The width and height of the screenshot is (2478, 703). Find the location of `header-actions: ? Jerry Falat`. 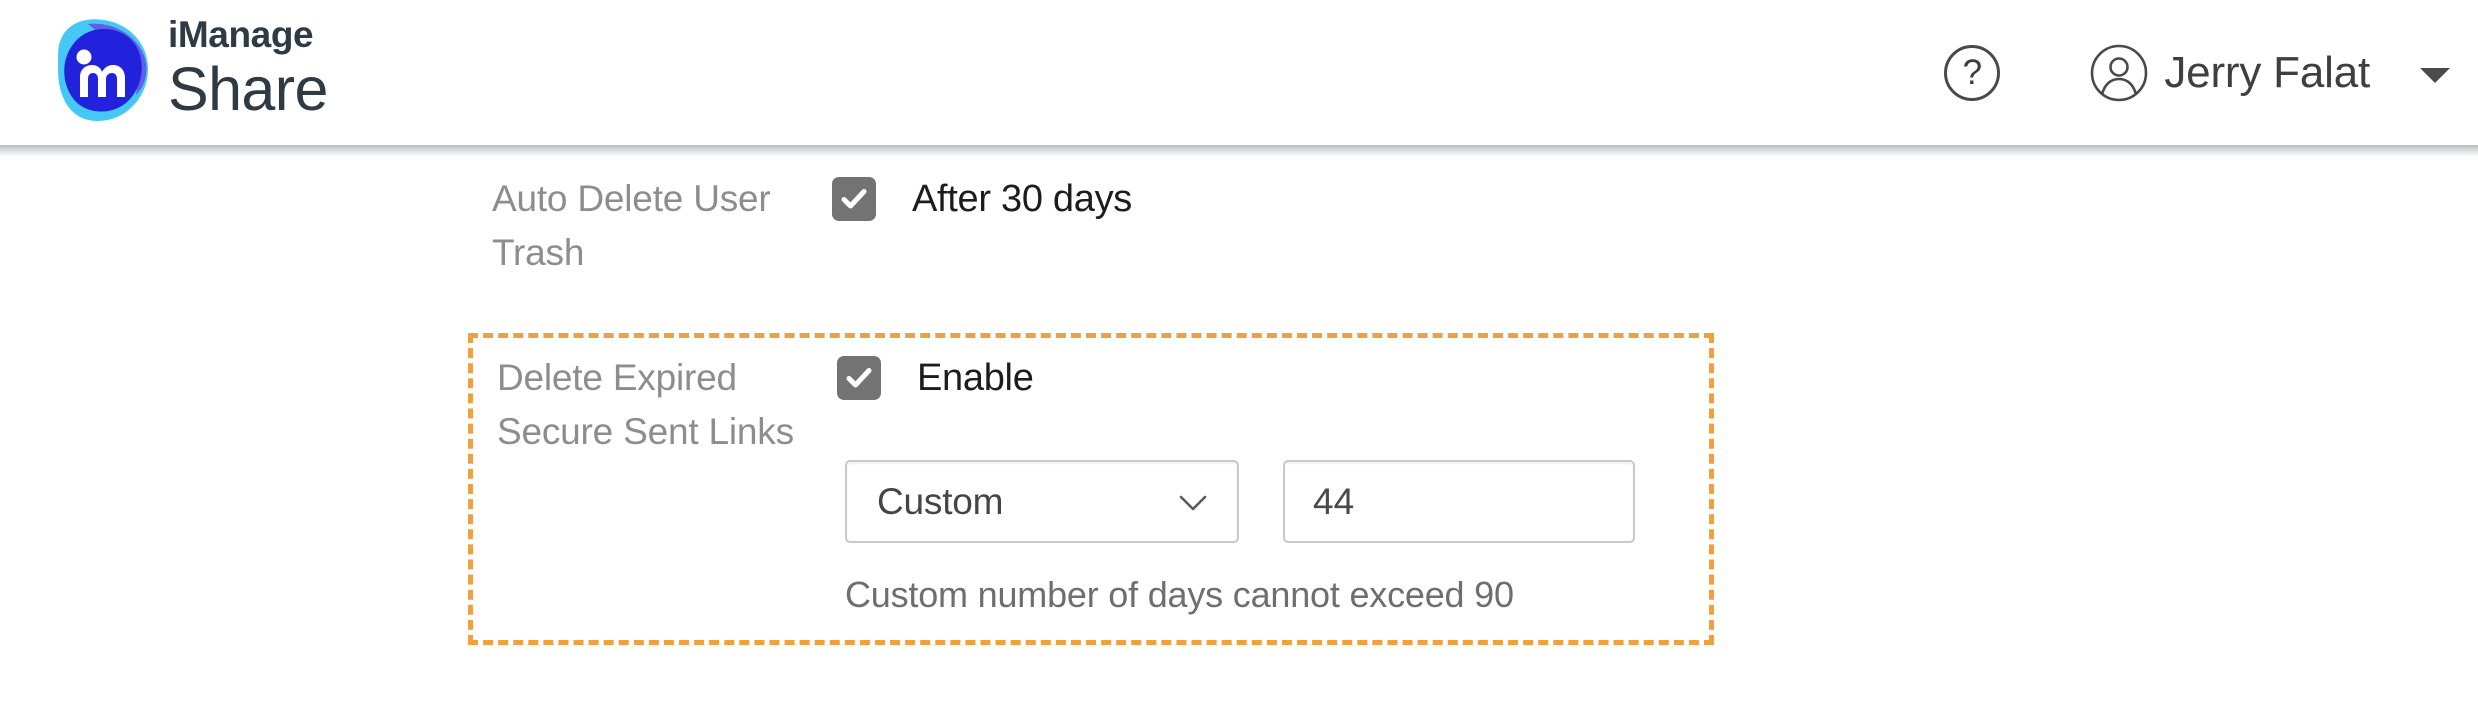

header-actions: ? Jerry Falat is located at coordinates (2197, 72).